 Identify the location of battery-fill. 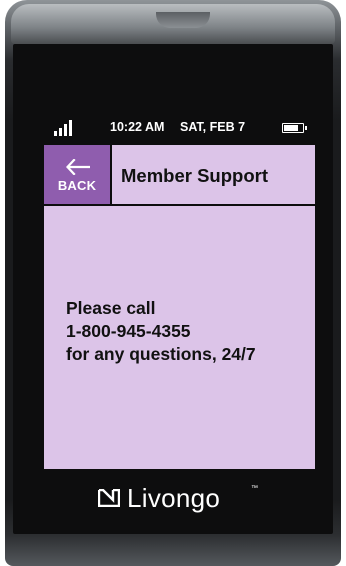
(291, 128).